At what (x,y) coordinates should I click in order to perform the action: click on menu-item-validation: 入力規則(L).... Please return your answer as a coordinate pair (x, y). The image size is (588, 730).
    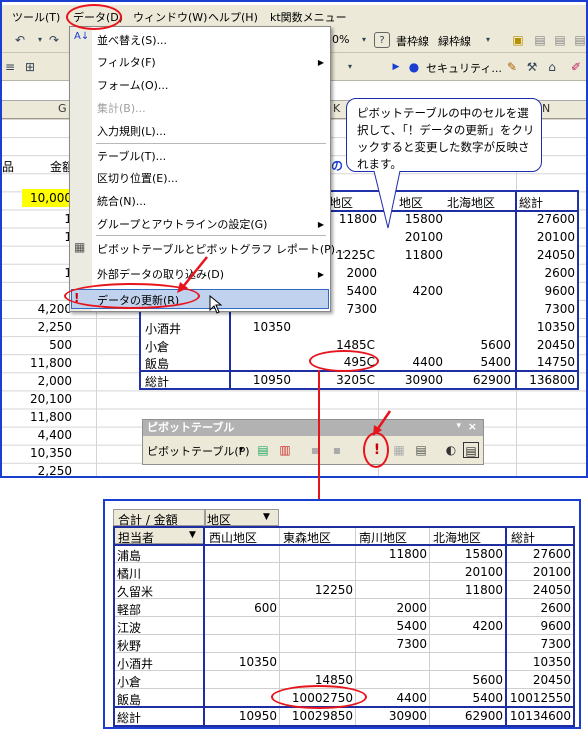
    Looking at the image, I should click on (131, 131).